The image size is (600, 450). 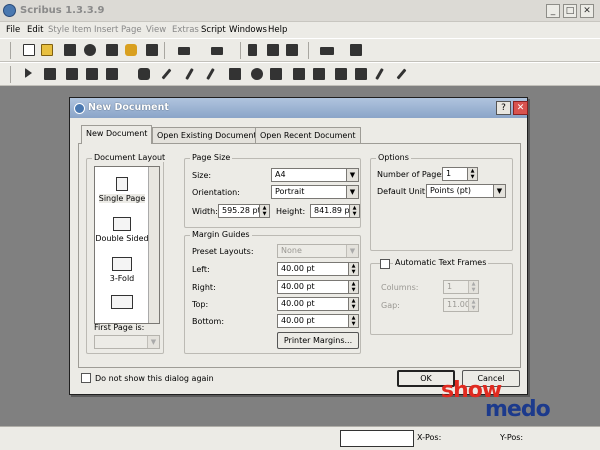 I want to click on margin-guides-title: Margin Guides, so click(x=221, y=234).